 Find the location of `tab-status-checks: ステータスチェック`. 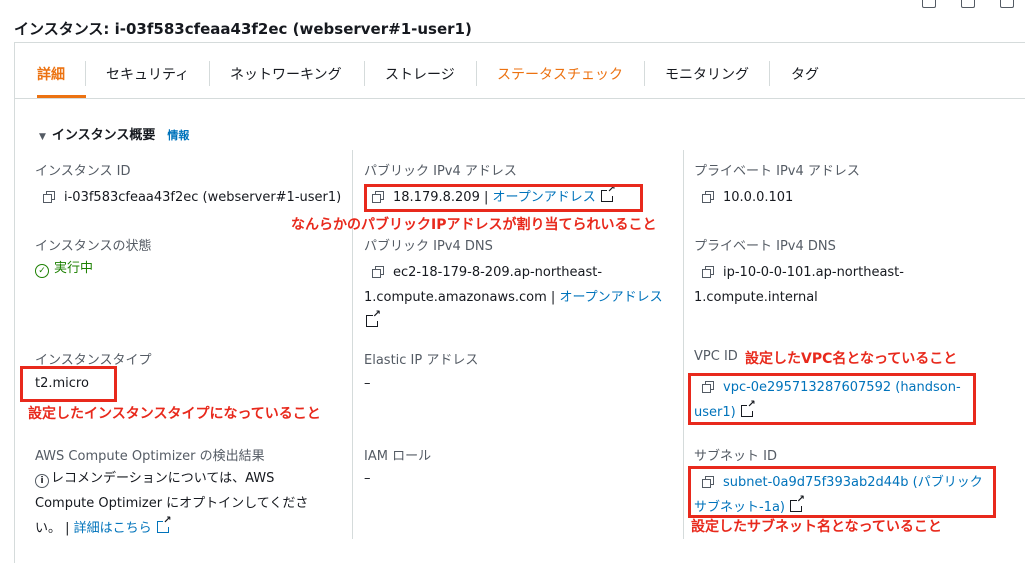

tab-status-checks: ステータスチェック is located at coordinates (560, 74).